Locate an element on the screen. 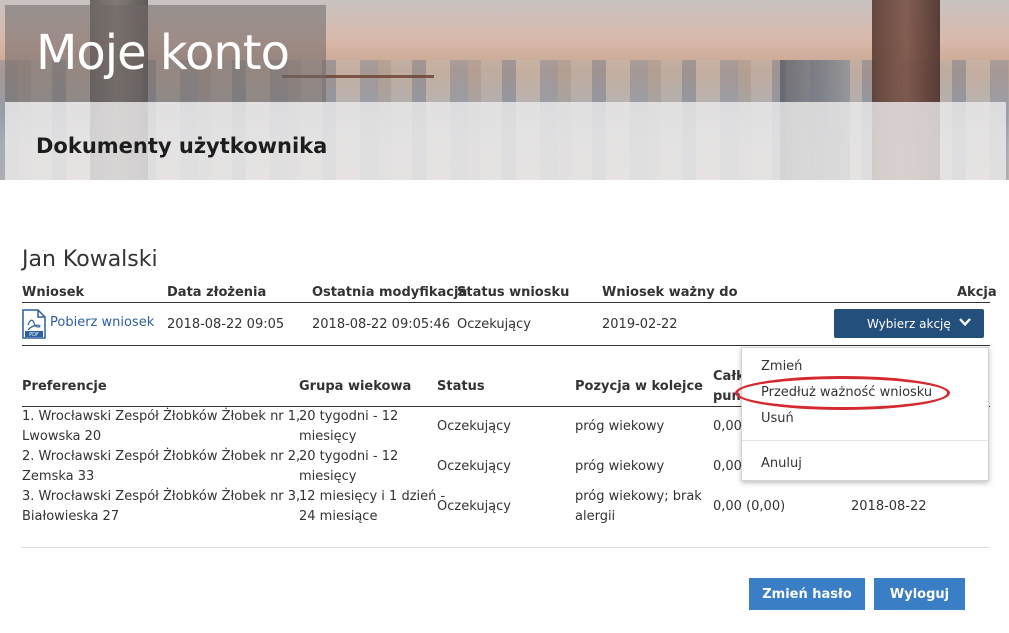 This screenshot has height=633, width=1009. page-subtitle: Dokumenty użytkownika is located at coordinates (182, 146).